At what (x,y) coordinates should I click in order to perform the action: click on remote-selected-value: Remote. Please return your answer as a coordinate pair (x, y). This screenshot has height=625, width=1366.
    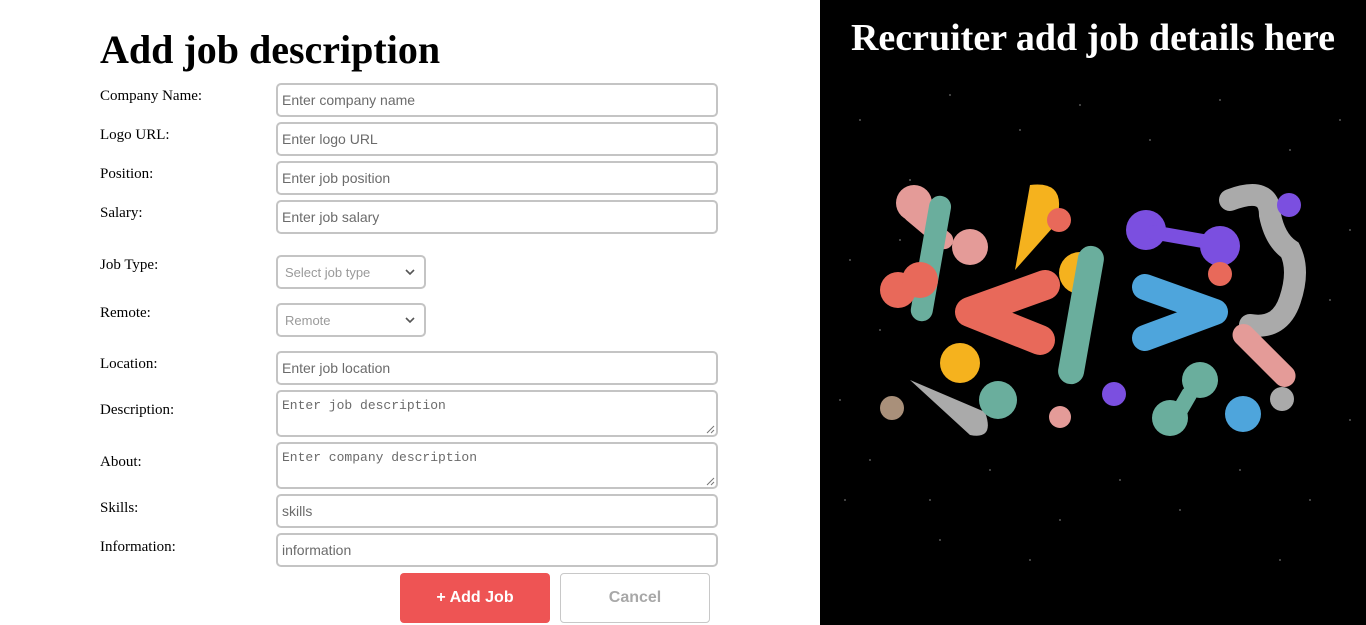
    Looking at the image, I should click on (308, 320).